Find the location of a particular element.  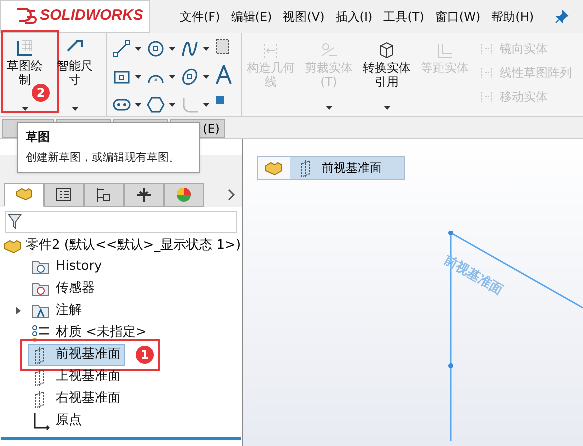

plane-label: 前视基准面 is located at coordinates (473, 276).